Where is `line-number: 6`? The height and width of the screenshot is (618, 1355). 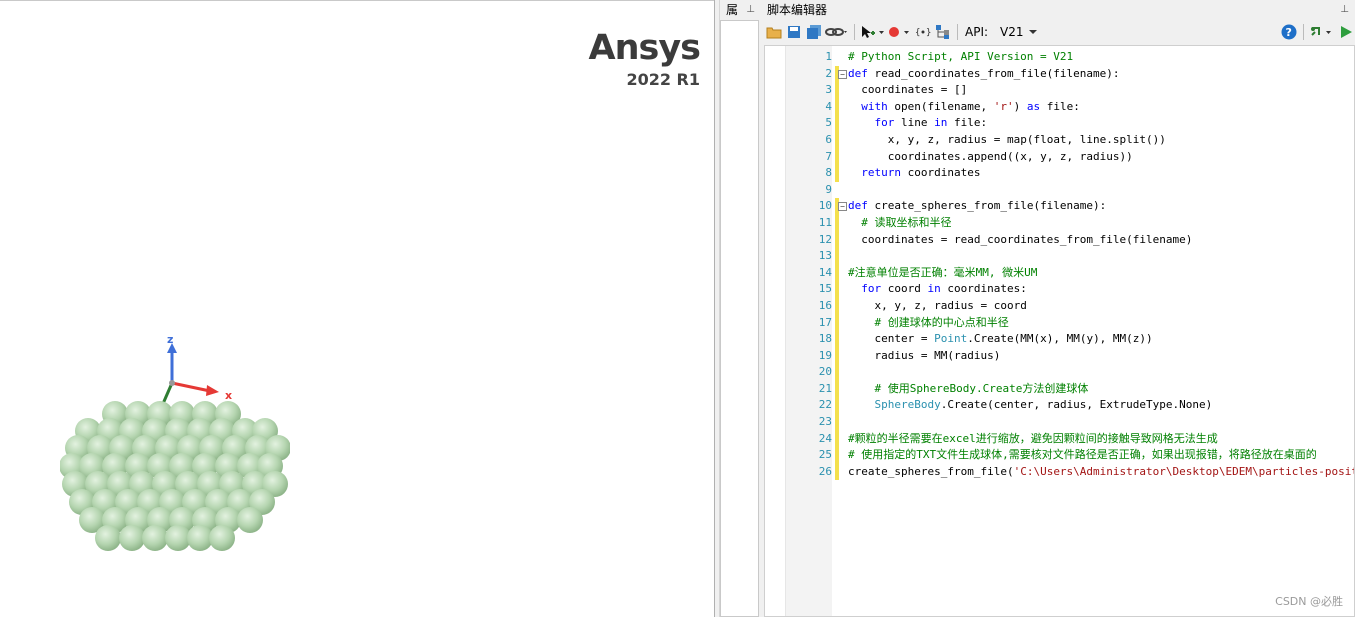 line-number: 6 is located at coordinates (828, 139).